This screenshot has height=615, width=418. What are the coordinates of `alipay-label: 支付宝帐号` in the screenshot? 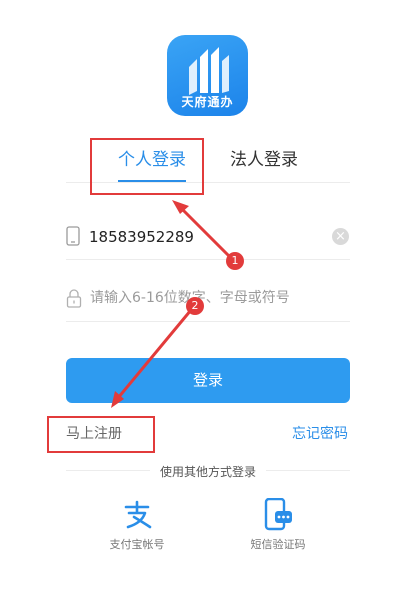 It's located at (137, 544).